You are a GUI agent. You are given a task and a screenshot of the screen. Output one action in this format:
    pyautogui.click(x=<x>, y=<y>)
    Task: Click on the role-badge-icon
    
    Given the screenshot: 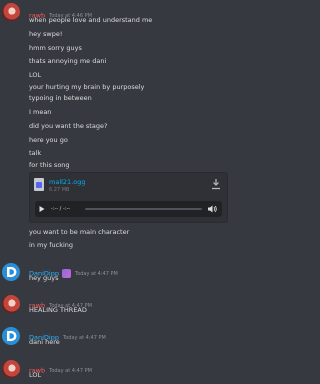 What is the action you would take?
    pyautogui.click(x=66, y=273)
    